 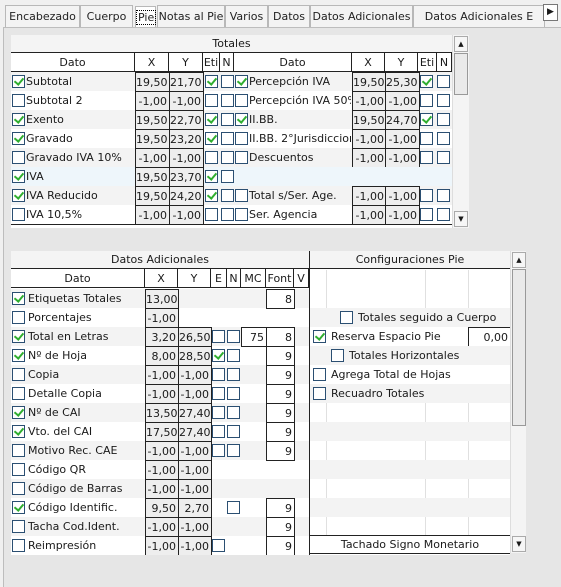 What do you see at coordinates (461, 219) in the screenshot?
I see `scroll-down-button: ▼` at bounding box center [461, 219].